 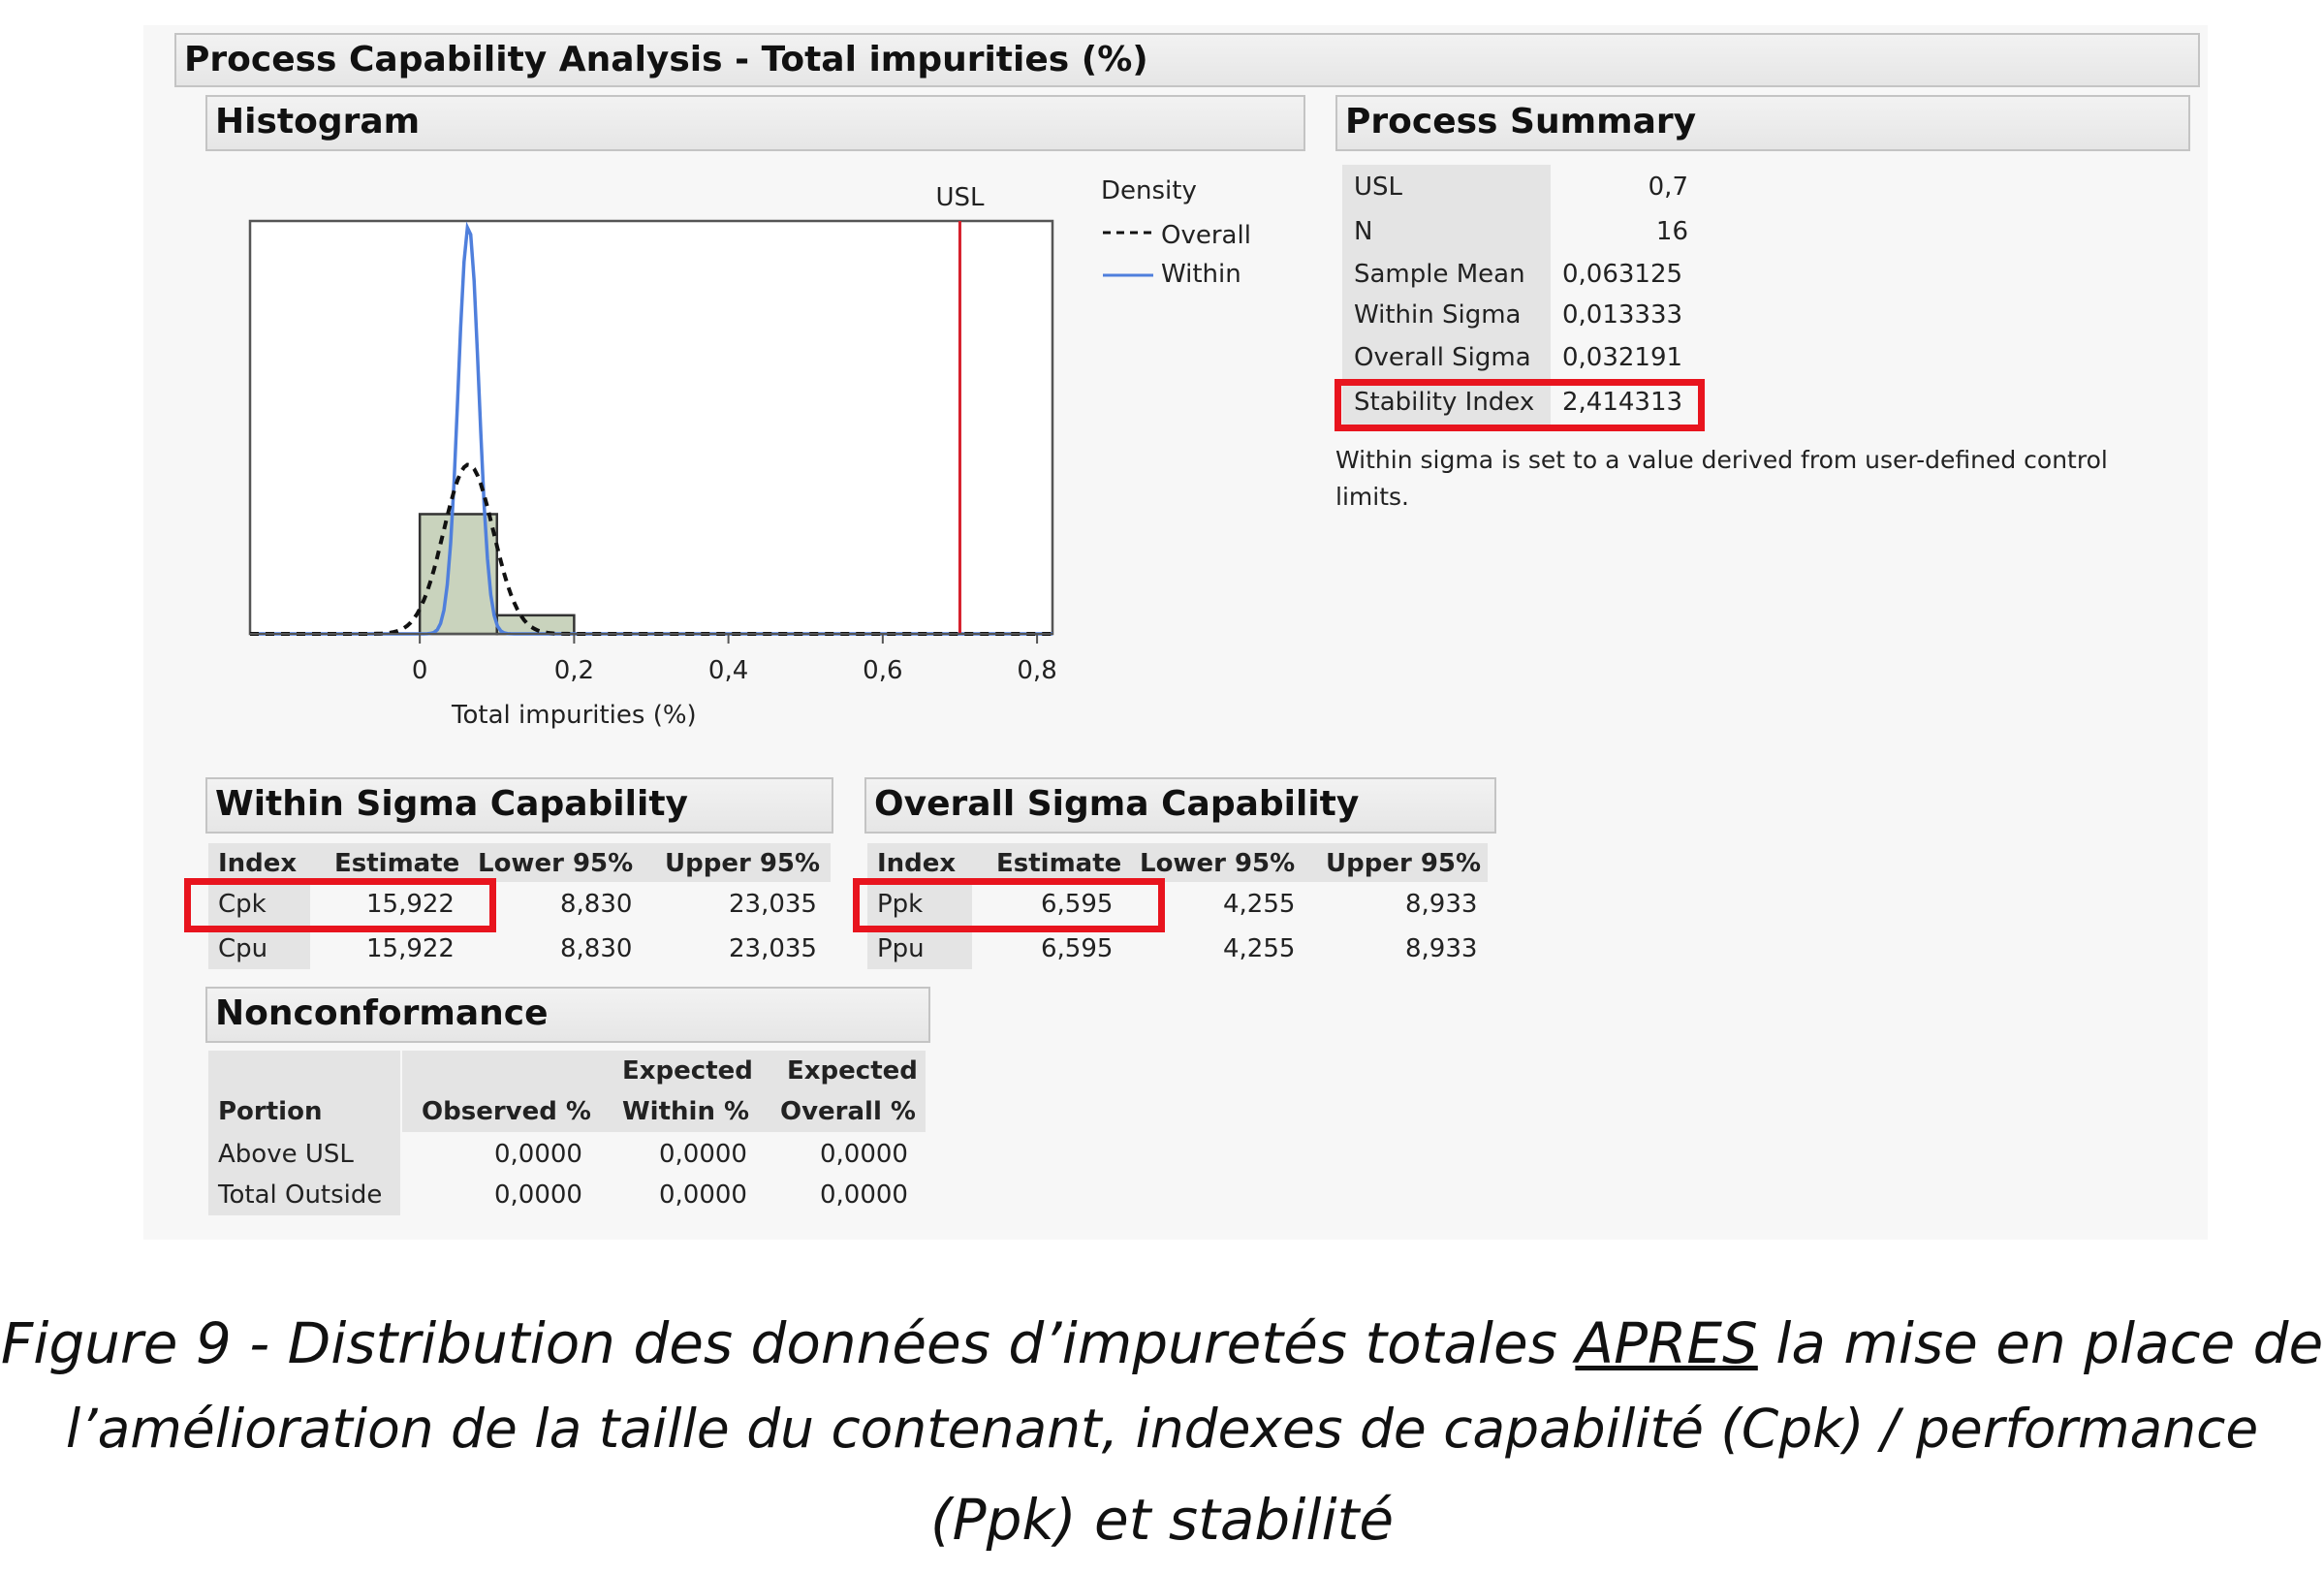 I want to click on within-col-lower95: Lower 95%, so click(x=556, y=864).